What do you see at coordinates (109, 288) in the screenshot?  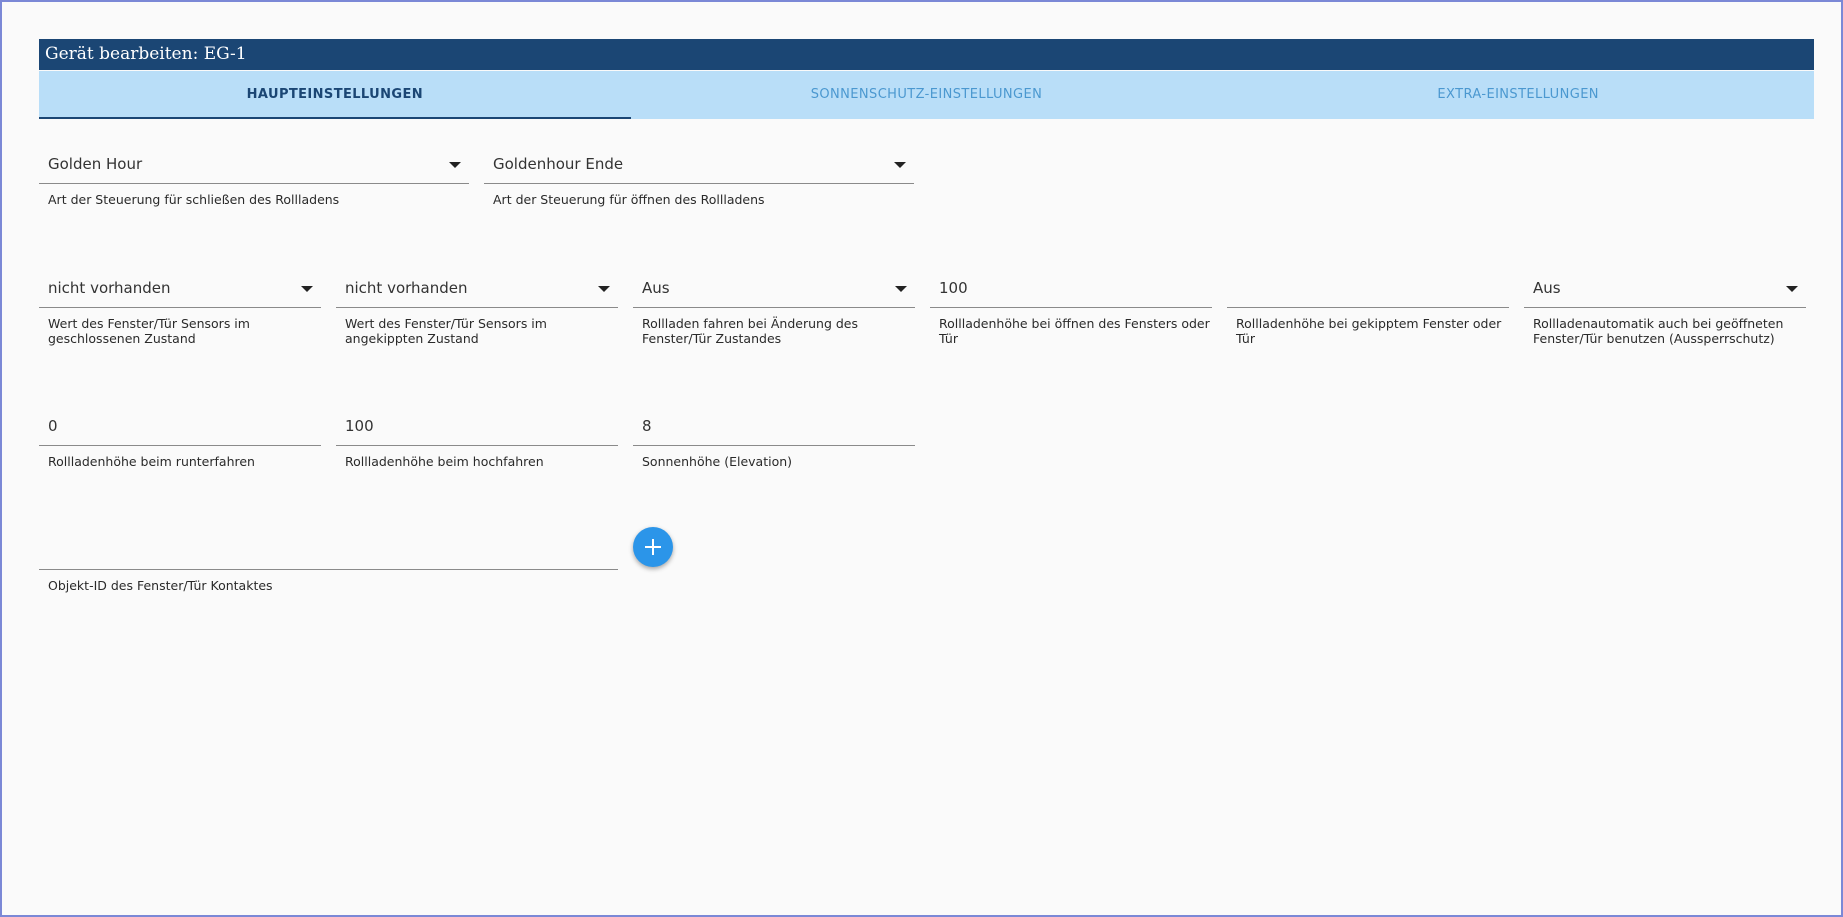 I see `sensor-closed-value: nicht vorhanden` at bounding box center [109, 288].